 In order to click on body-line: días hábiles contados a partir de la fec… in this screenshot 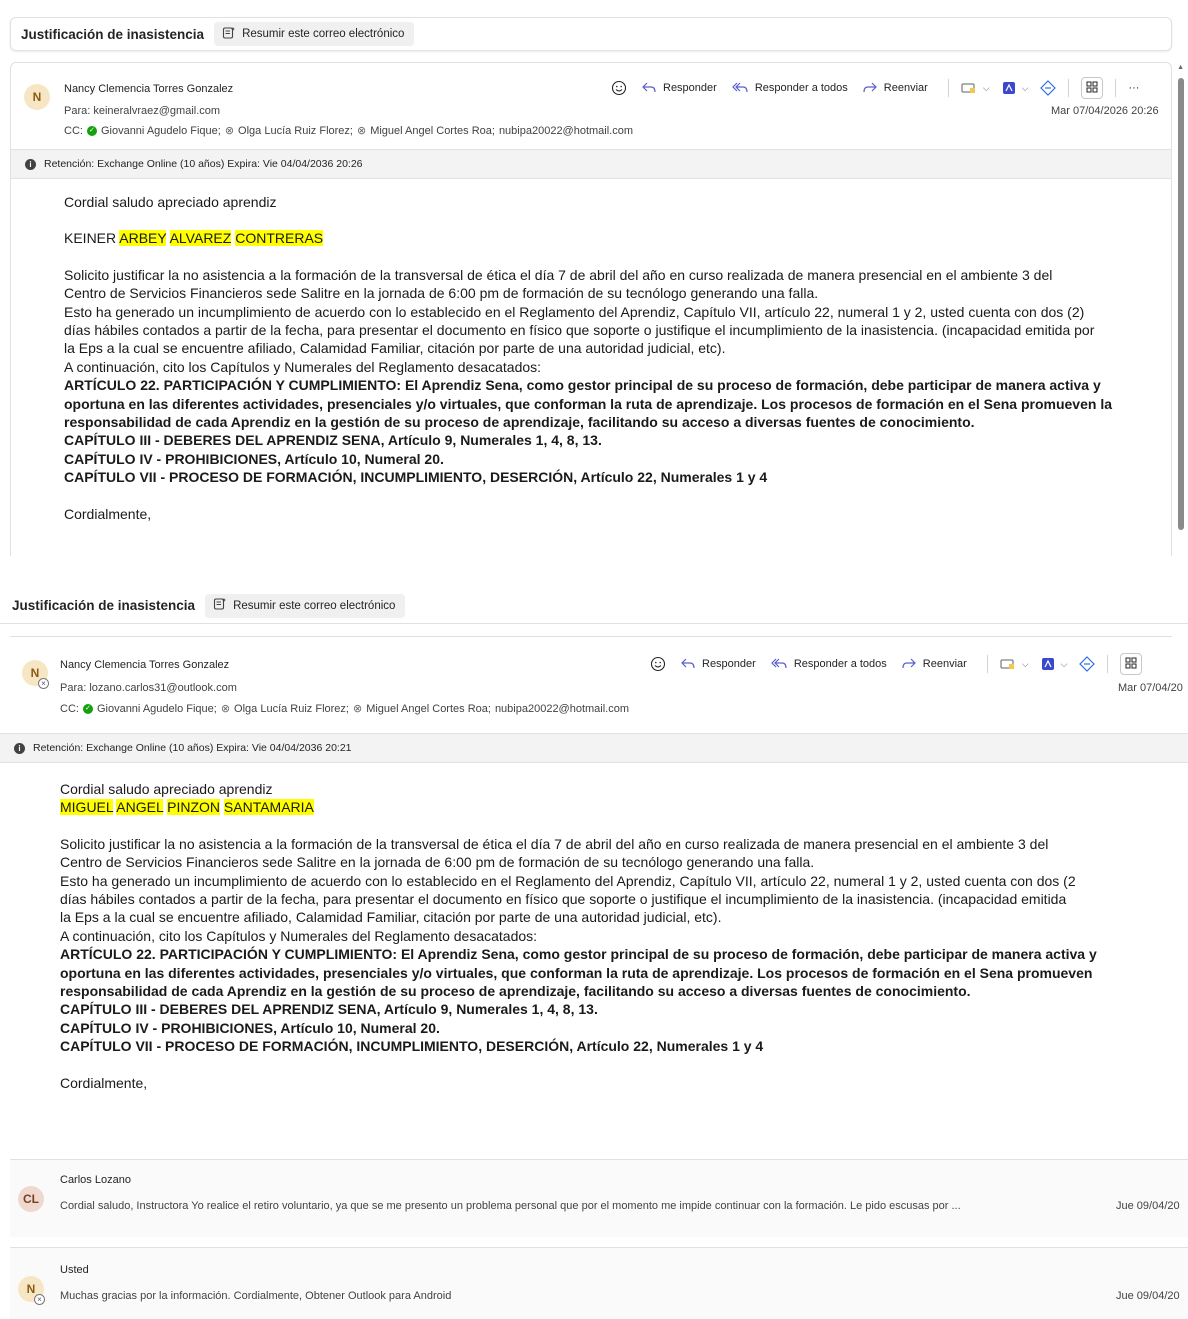, I will do `click(563, 899)`.